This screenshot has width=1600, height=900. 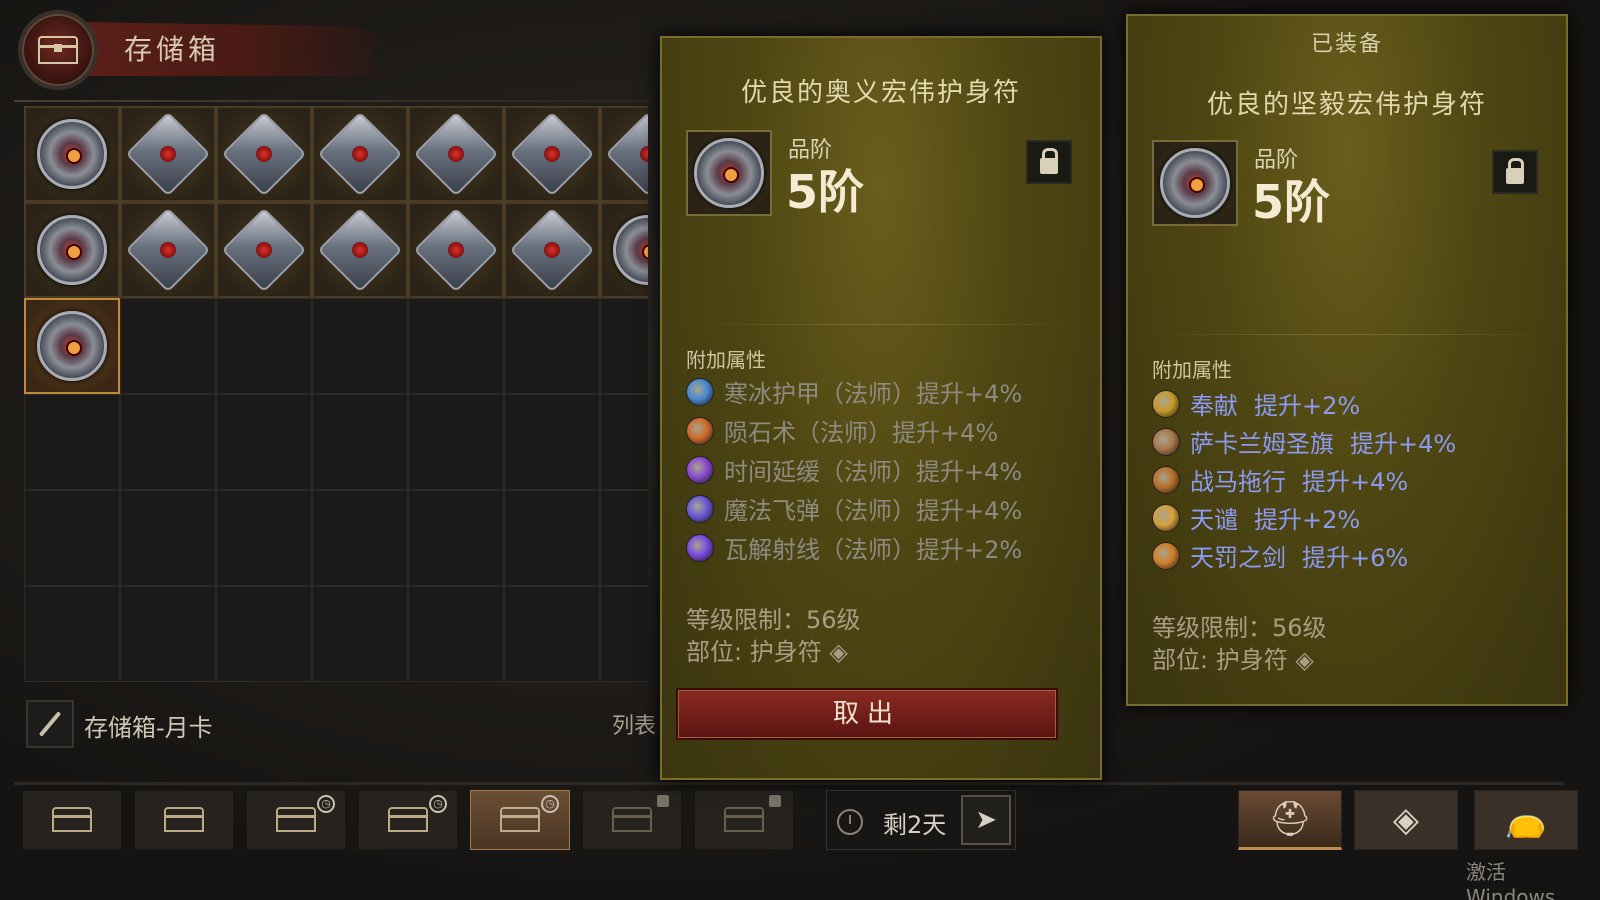 What do you see at coordinates (986, 820) in the screenshot?
I see `send-button: ➤` at bounding box center [986, 820].